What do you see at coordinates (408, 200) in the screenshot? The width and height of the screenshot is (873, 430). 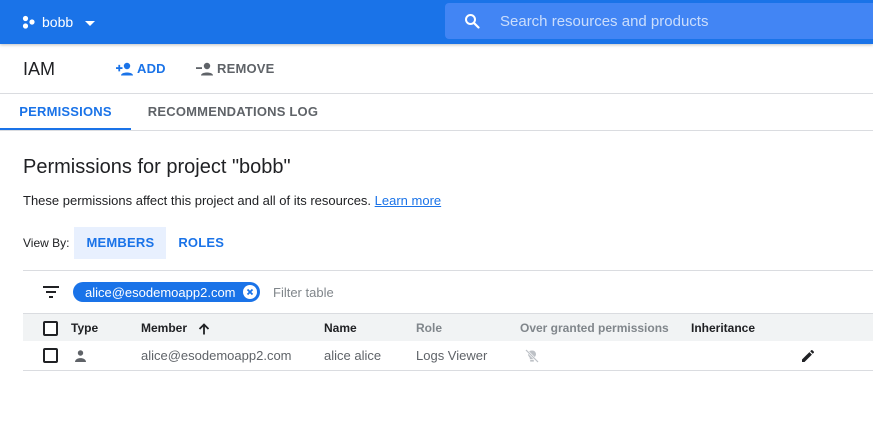 I see `learn-more-link: Learn more` at bounding box center [408, 200].